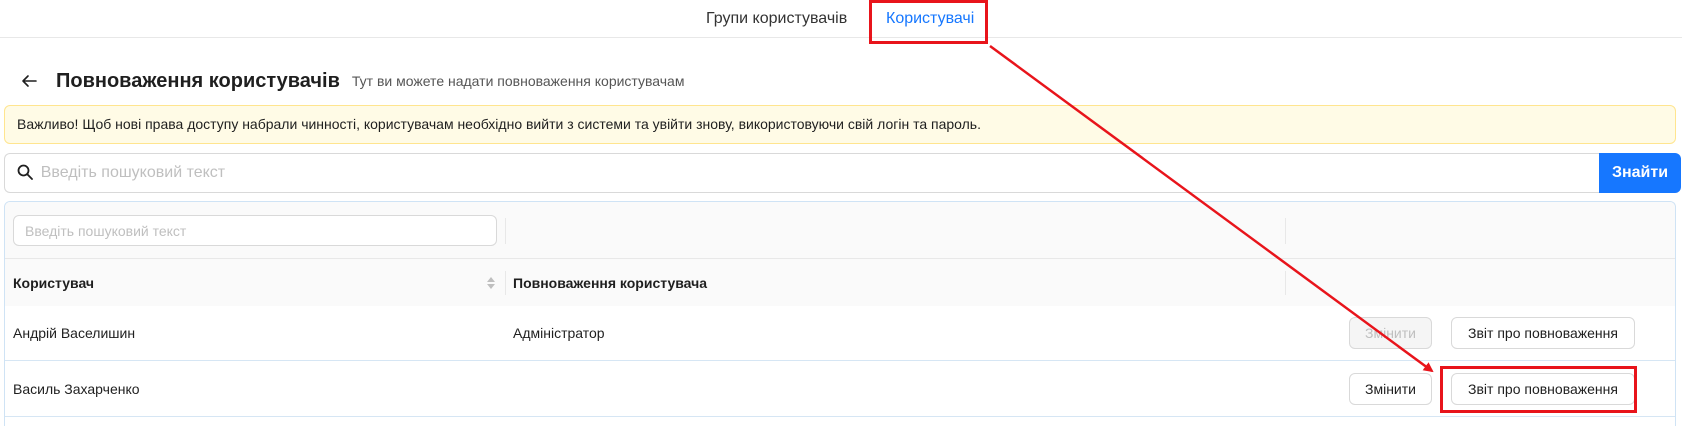  Describe the element at coordinates (776, 19) in the screenshot. I see `tab-user-groups: Групи користувачів` at that location.